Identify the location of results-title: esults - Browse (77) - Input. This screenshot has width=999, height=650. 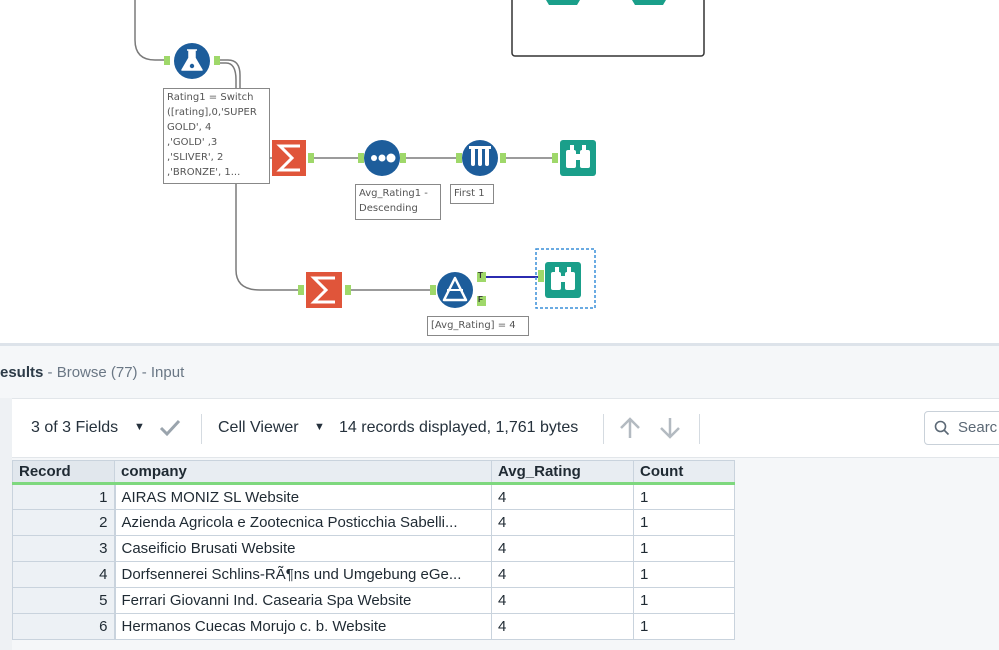
(92, 372).